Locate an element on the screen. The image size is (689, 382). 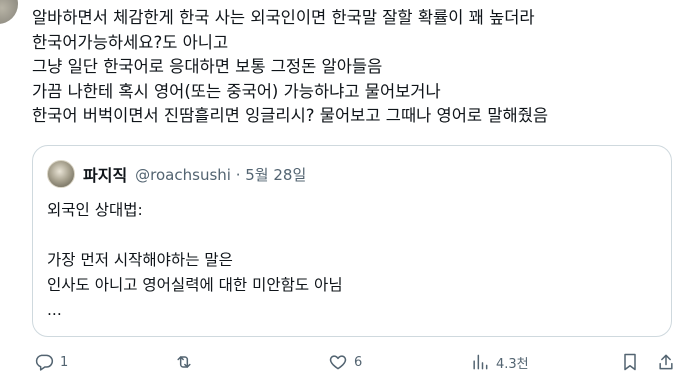
quoted-author-name: 파지직 is located at coordinates (105, 175).